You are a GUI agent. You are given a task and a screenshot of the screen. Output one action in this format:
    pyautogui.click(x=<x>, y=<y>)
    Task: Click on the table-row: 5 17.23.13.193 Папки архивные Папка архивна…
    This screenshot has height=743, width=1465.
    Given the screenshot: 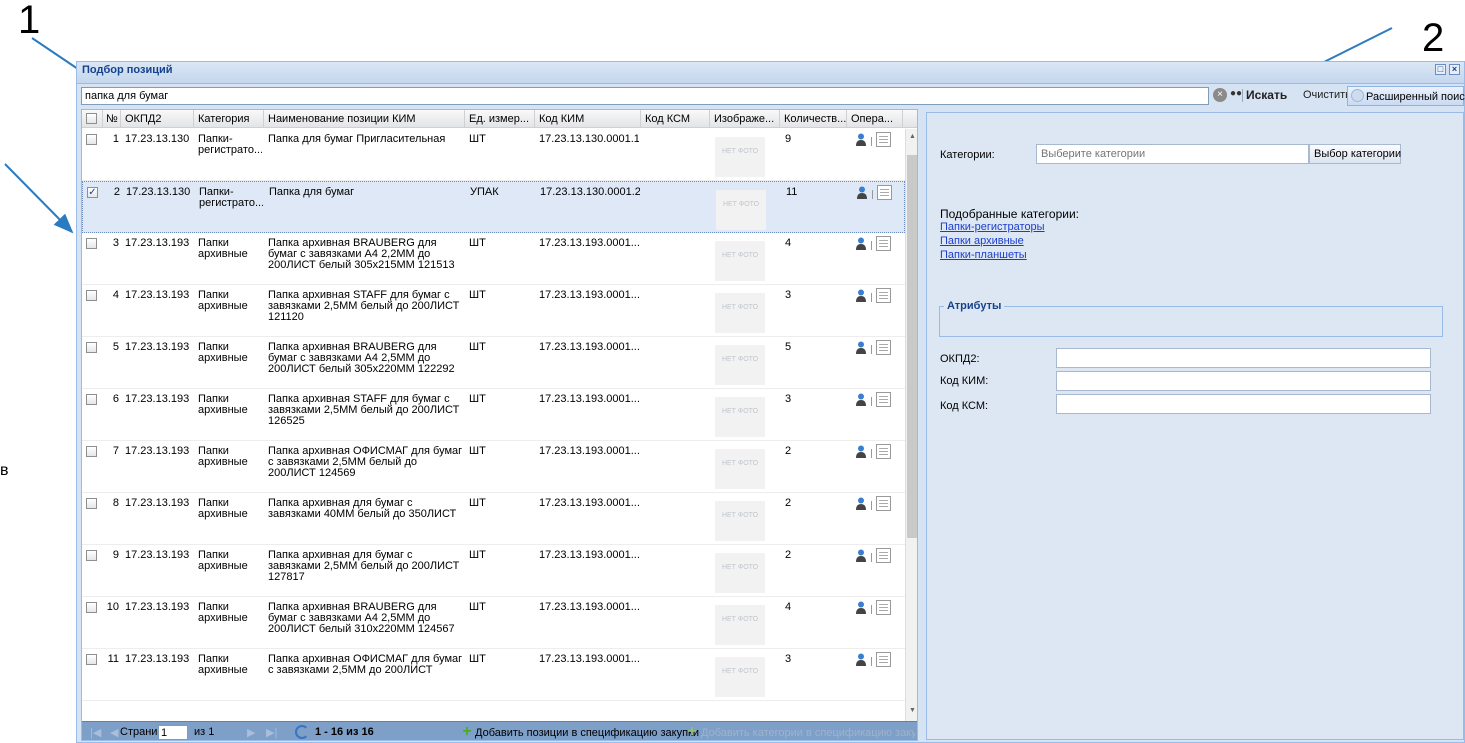 What is the action you would take?
    pyautogui.click(x=493, y=363)
    